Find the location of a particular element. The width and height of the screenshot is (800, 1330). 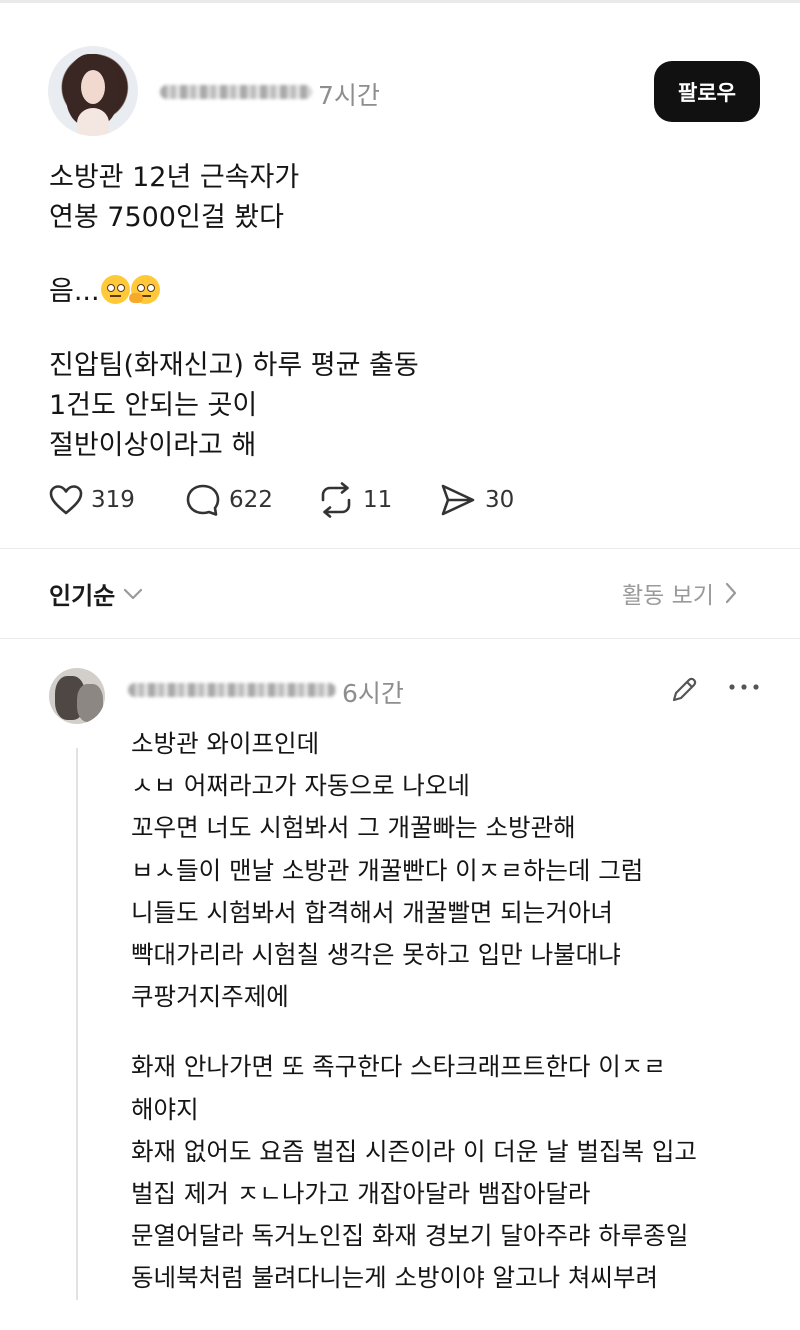

comment-button: 622 is located at coordinates (229, 500).